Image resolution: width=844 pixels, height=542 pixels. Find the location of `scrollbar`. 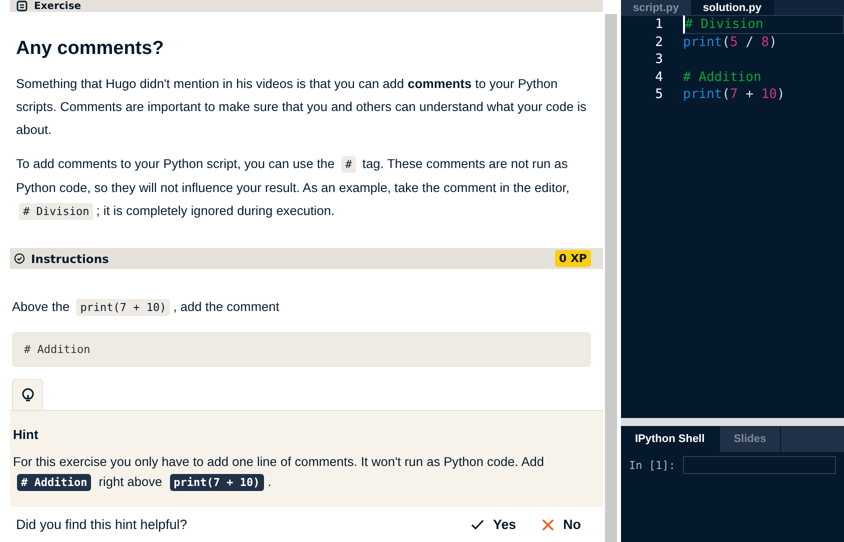

scrollbar is located at coordinates (611, 278).